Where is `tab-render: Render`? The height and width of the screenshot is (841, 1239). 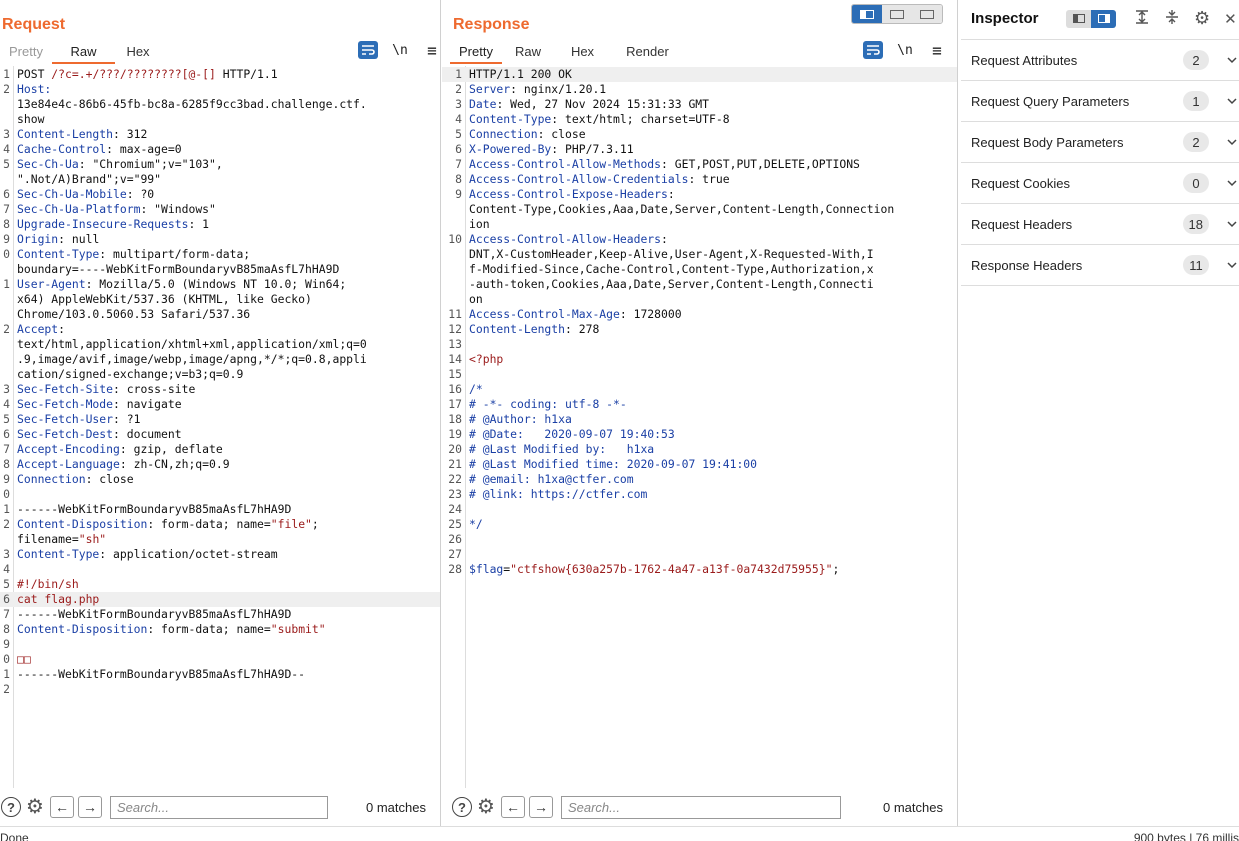 tab-render: Render is located at coordinates (647, 52).